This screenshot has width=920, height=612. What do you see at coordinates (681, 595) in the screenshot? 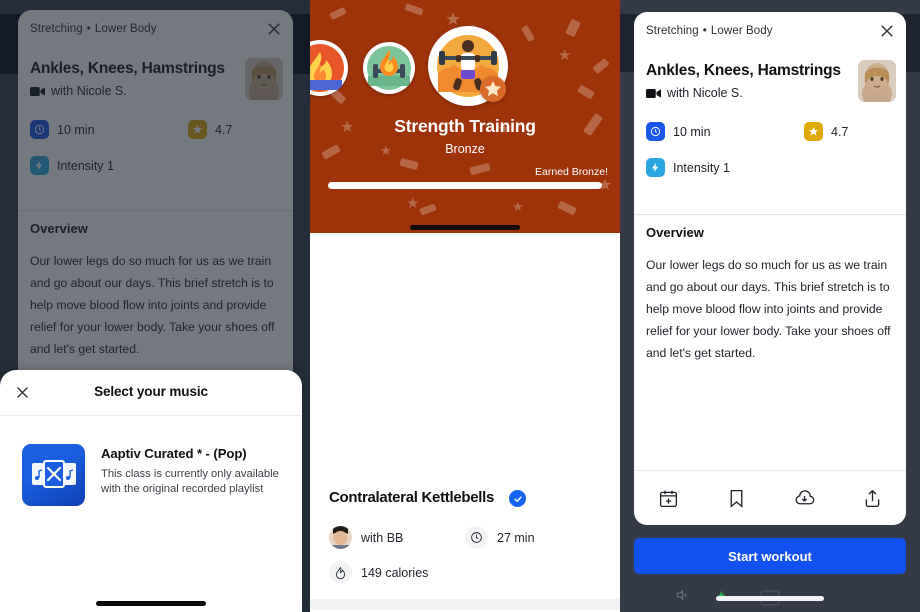
I see `volume-icon` at bounding box center [681, 595].